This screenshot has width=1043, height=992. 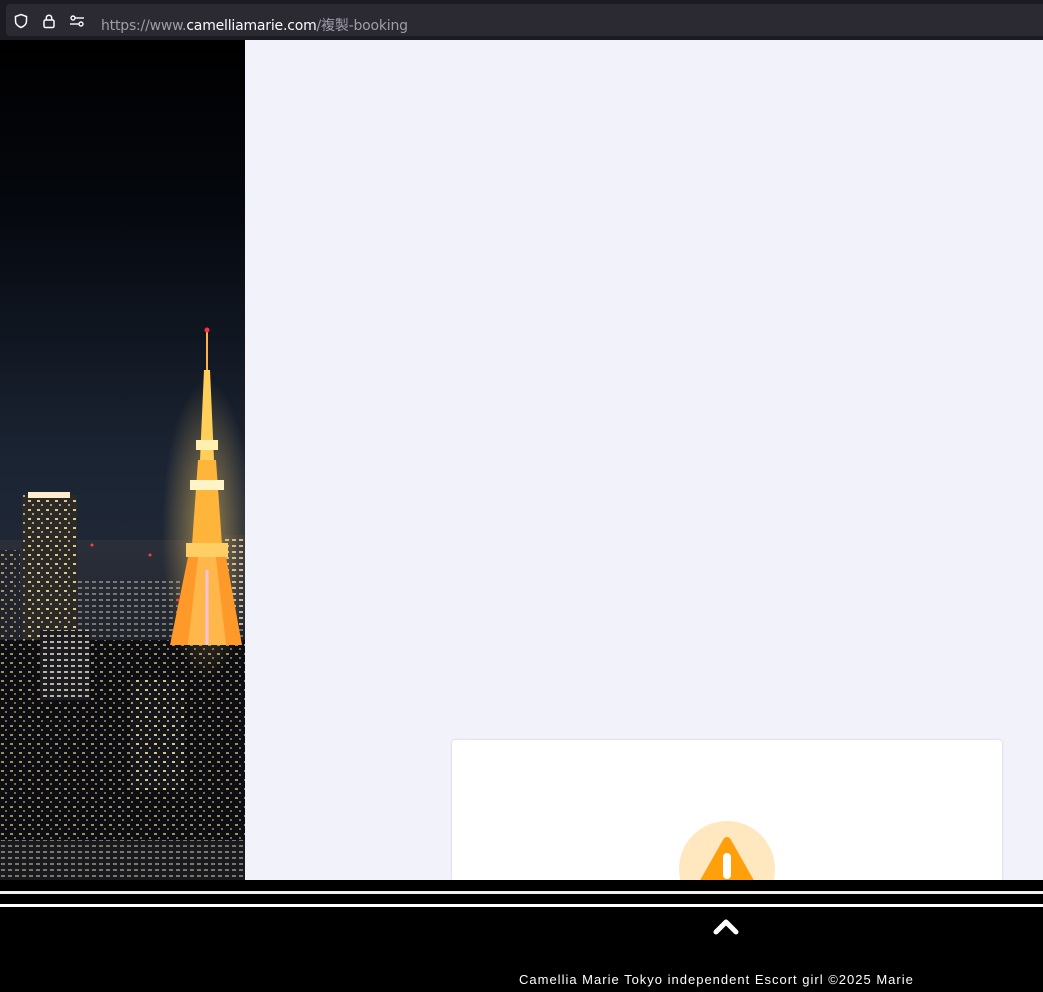 I want to click on url-text: https://www.camelliamarie.com/複製-booking, so click(x=254, y=25).